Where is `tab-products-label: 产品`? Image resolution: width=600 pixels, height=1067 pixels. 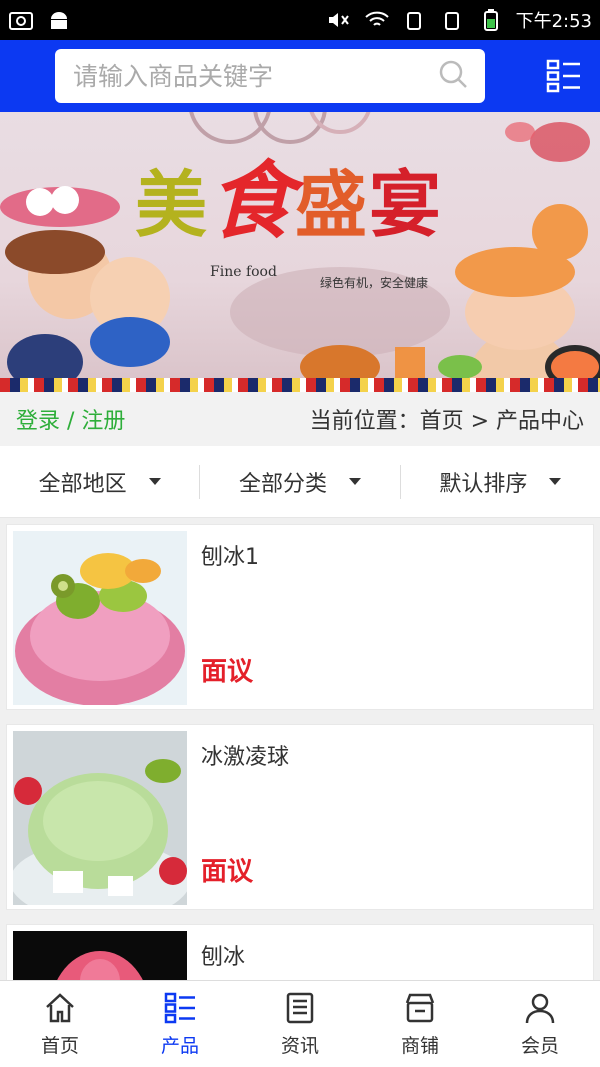 tab-products-label: 产品 is located at coordinates (179, 1045).